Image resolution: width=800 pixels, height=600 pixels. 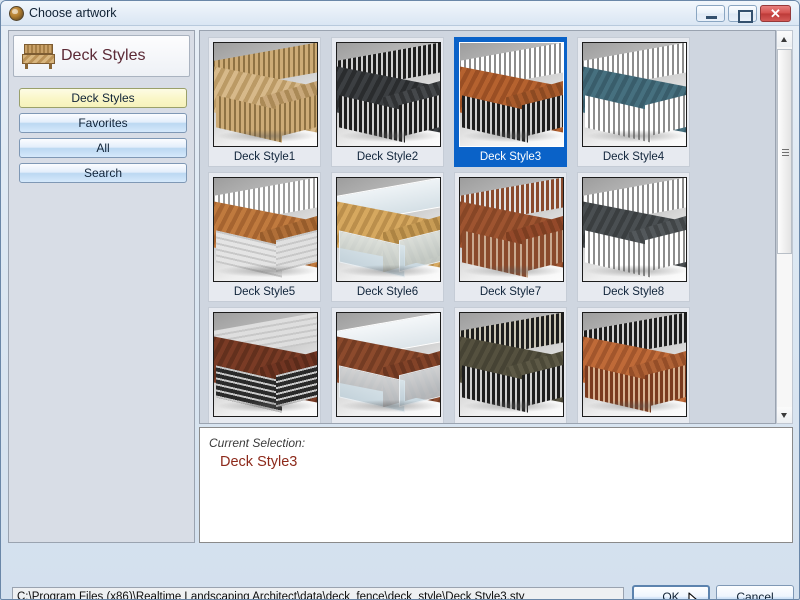 What do you see at coordinates (103, 98) in the screenshot?
I see `sidebar-item-deck-styles: Deck Styles` at bounding box center [103, 98].